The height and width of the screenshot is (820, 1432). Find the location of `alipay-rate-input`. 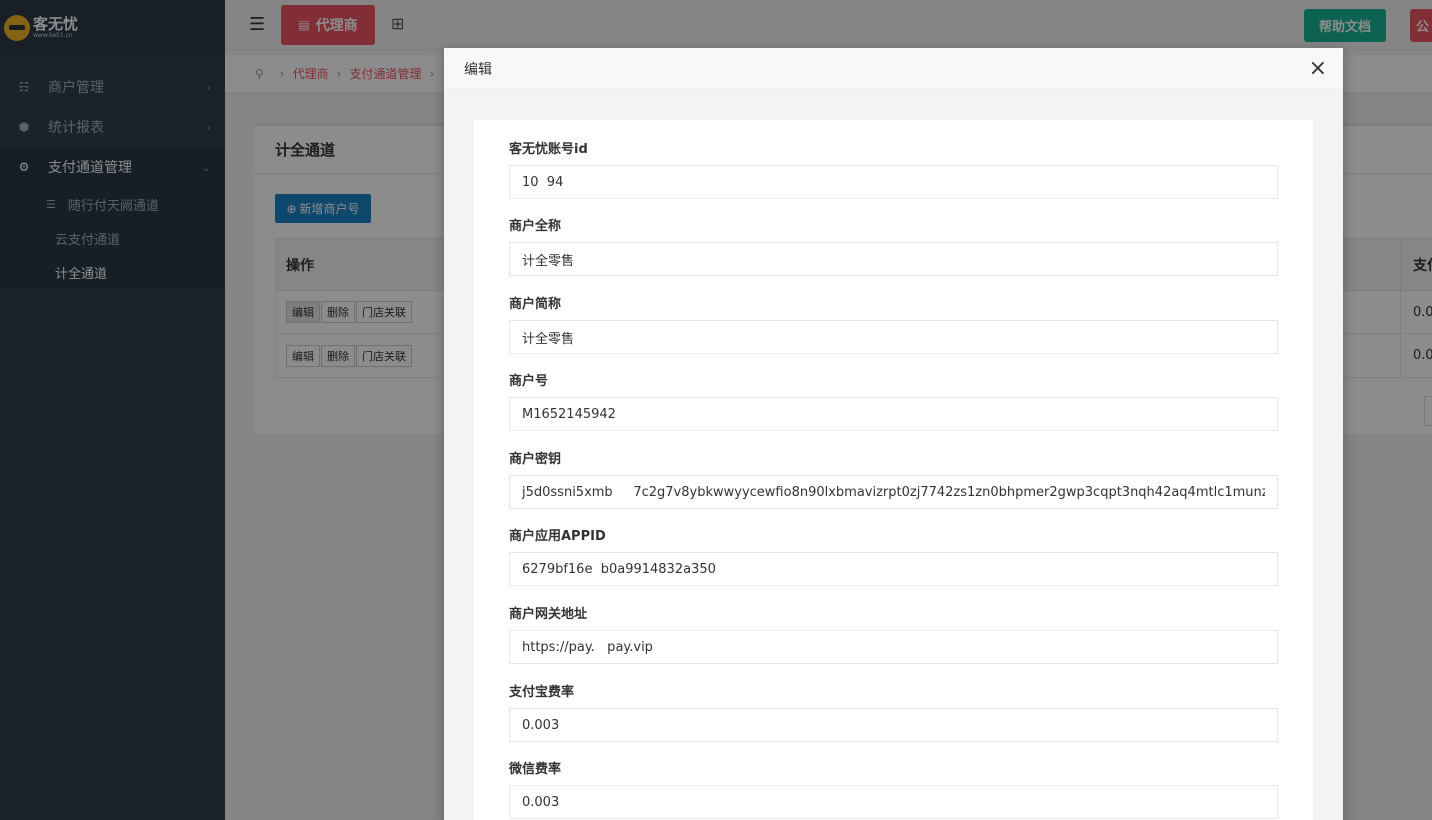

alipay-rate-input is located at coordinates (893, 725).